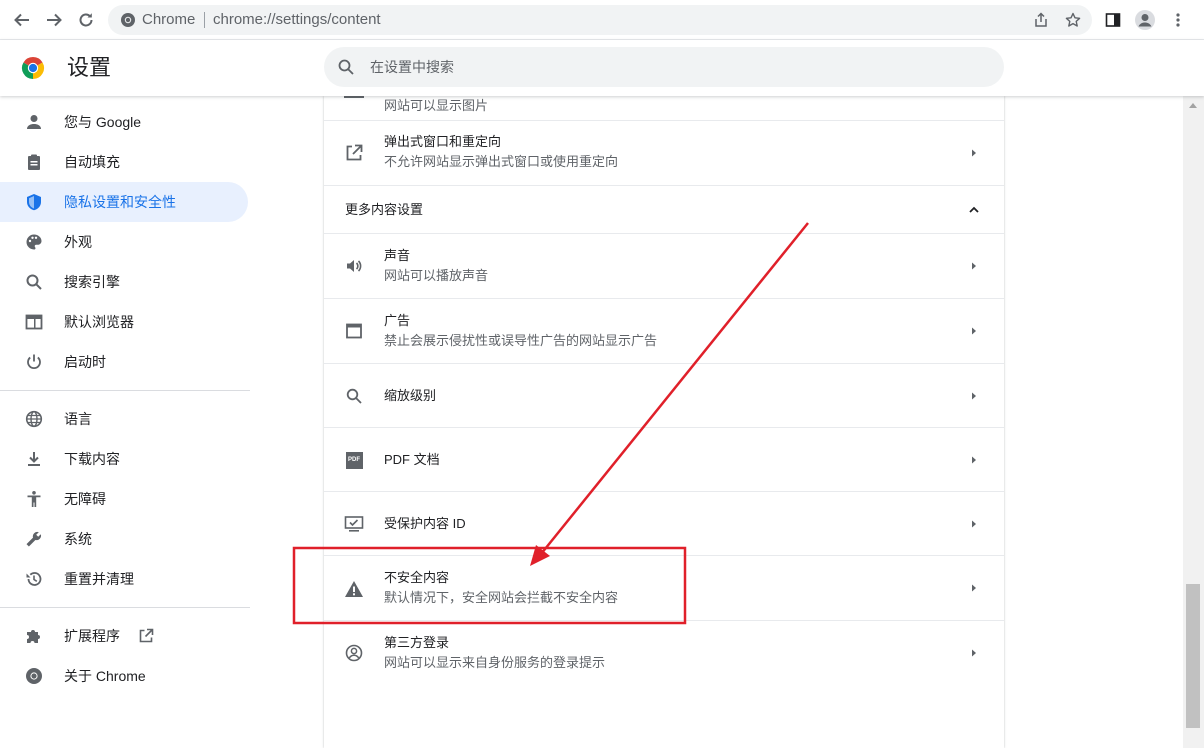  I want to click on volume-icon, so click(354, 266).